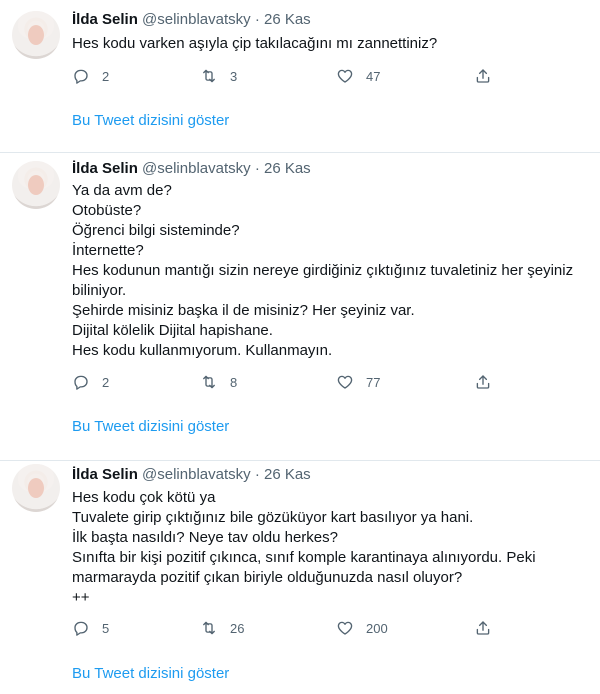  What do you see at coordinates (122, 190) in the screenshot?
I see `tweet-text-line: Ya da avm de?` at bounding box center [122, 190].